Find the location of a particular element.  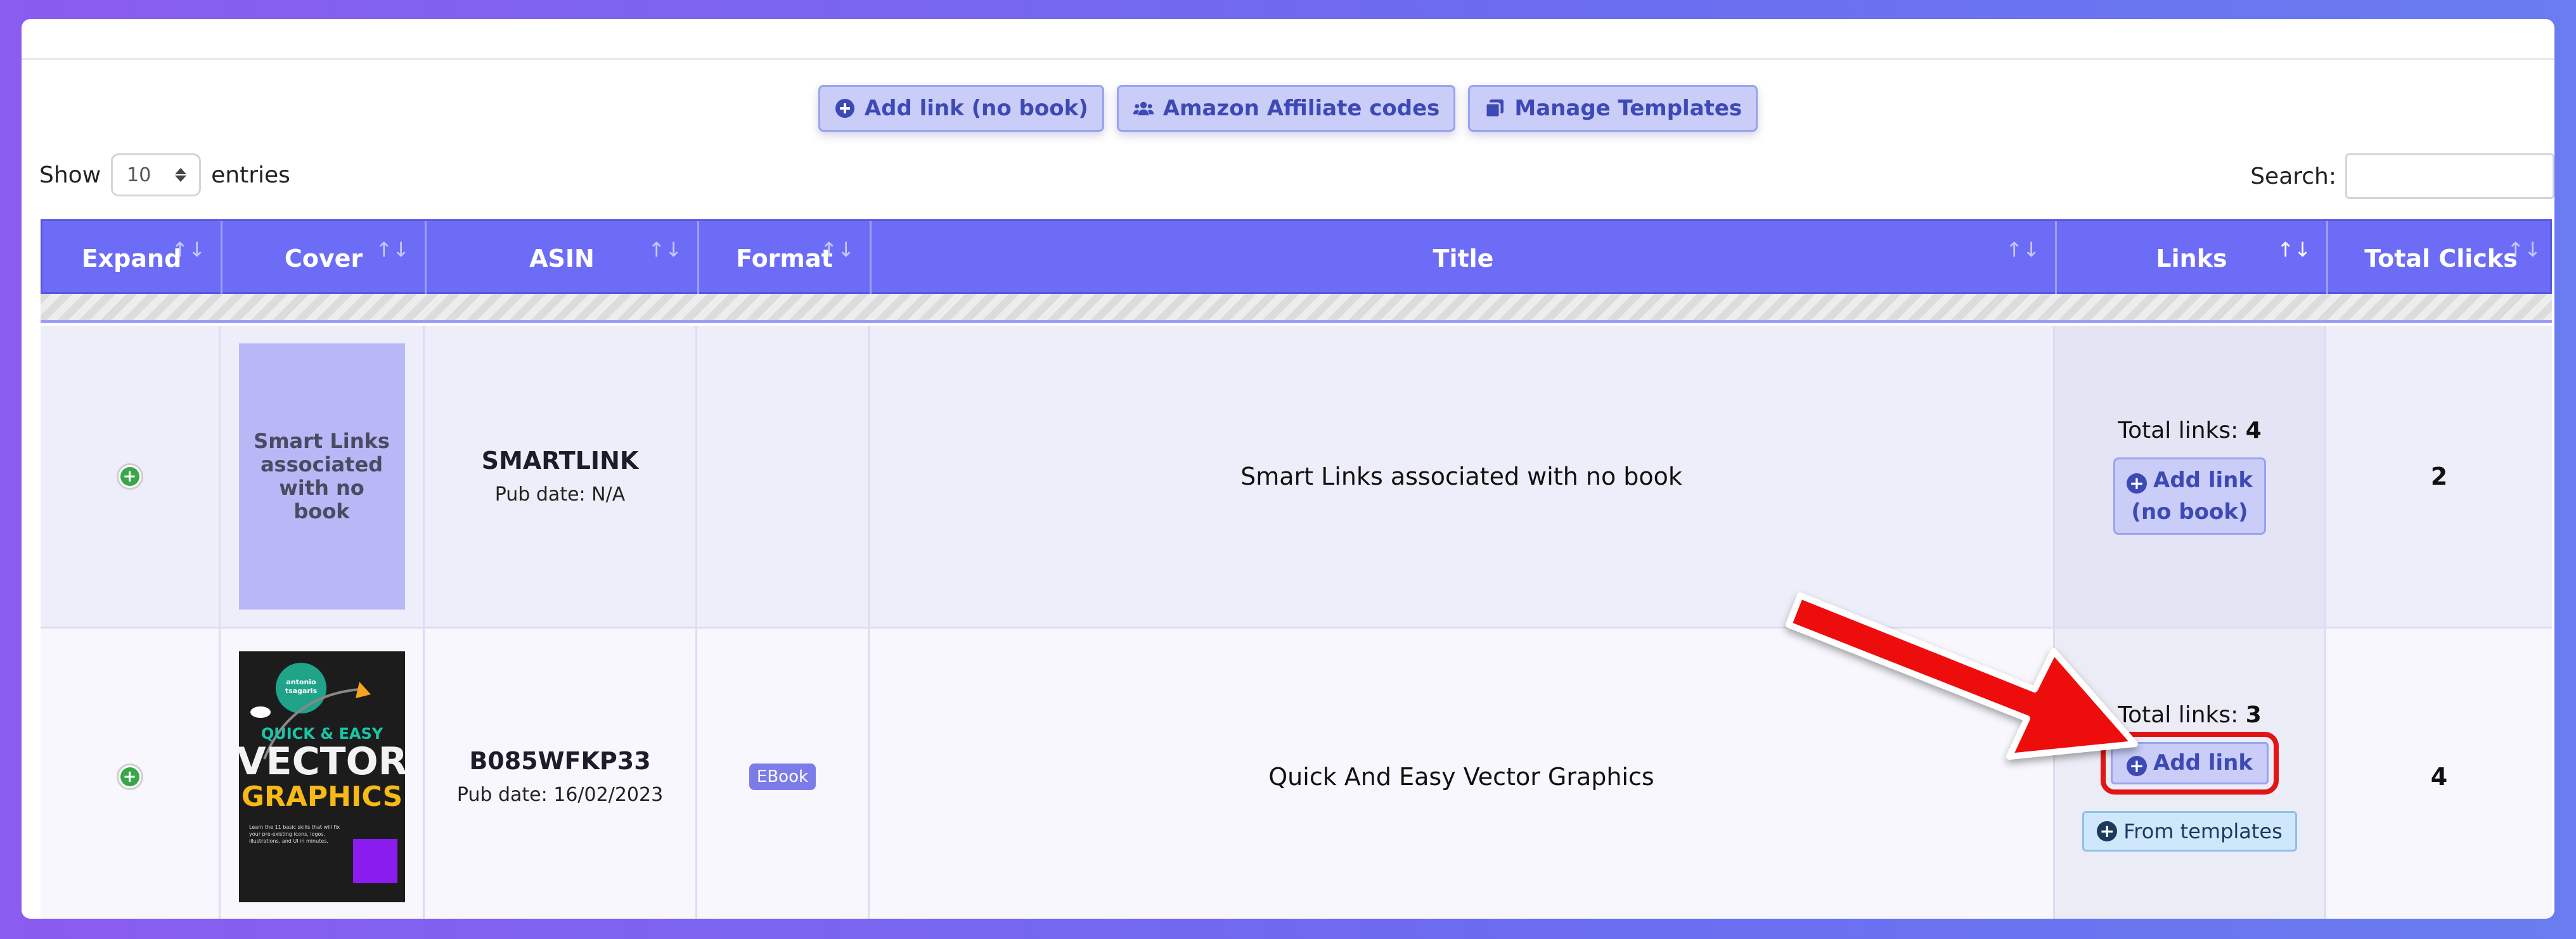

book-title: Smart Links associated with no book is located at coordinates (1461, 476).